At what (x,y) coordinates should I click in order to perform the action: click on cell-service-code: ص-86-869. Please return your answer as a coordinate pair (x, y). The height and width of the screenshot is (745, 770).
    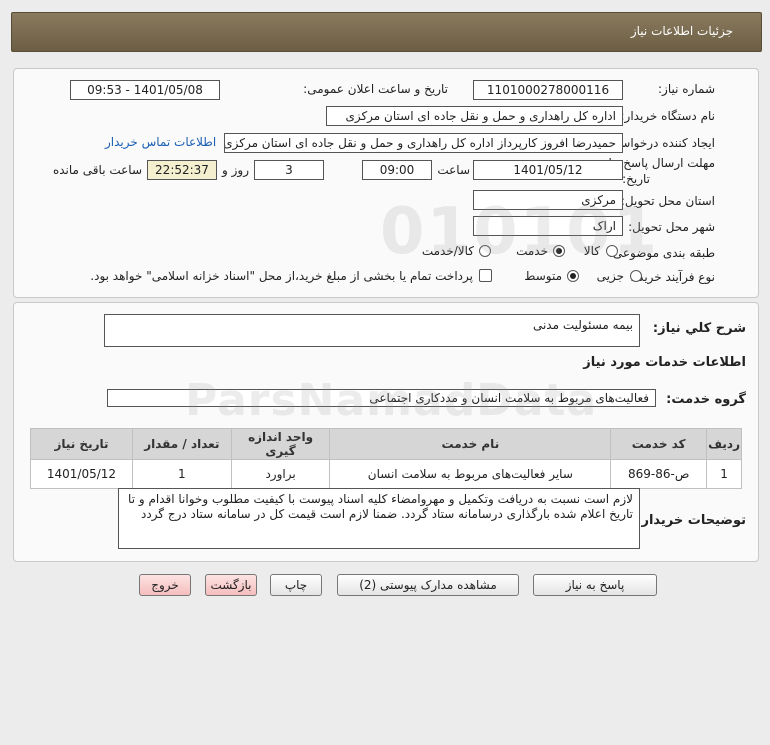
    Looking at the image, I should click on (659, 474).